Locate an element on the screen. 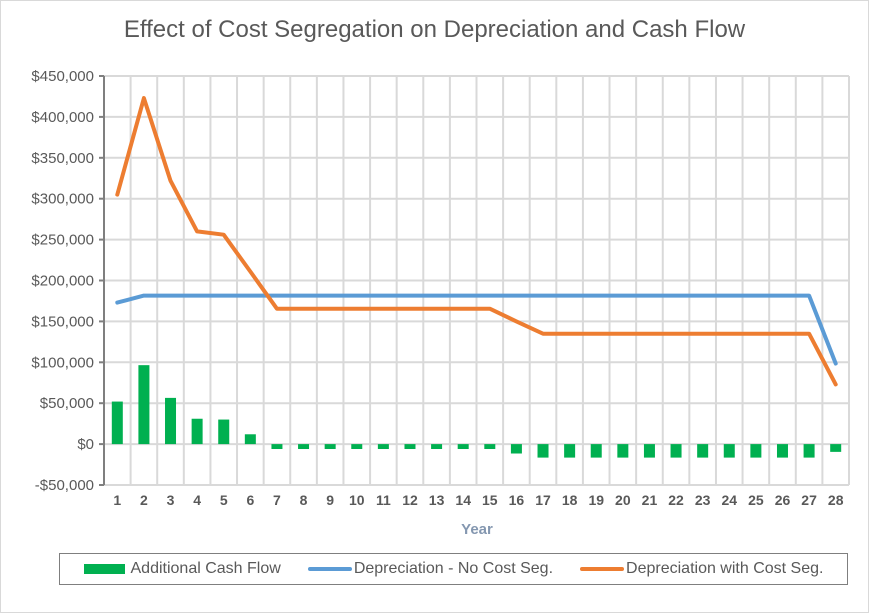 The height and width of the screenshot is (614, 869). y-tick-label: $200,000 is located at coordinates (62, 281).